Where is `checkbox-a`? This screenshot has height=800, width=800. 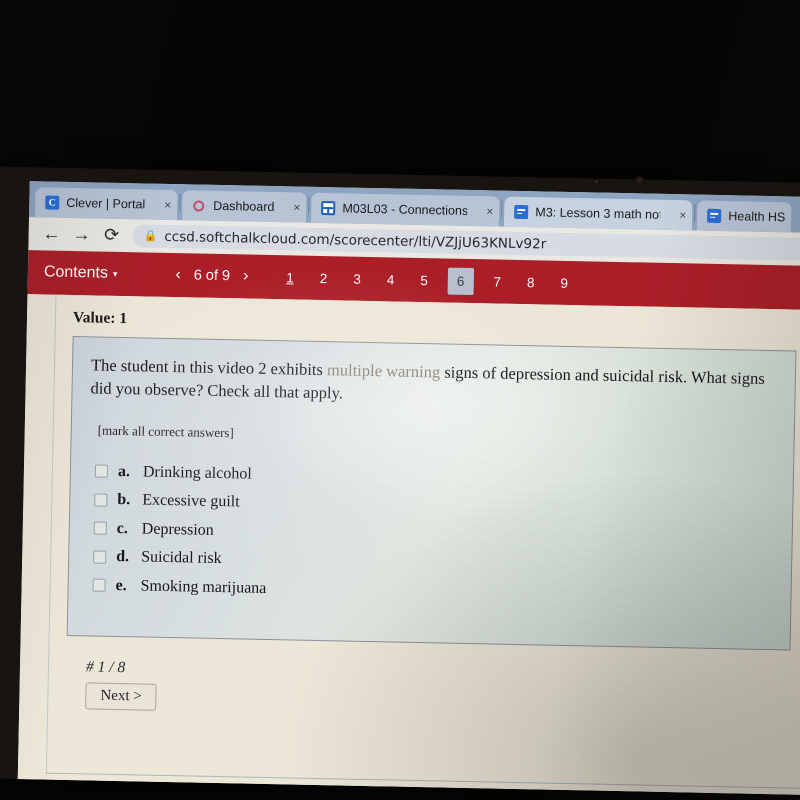 checkbox-a is located at coordinates (101, 471).